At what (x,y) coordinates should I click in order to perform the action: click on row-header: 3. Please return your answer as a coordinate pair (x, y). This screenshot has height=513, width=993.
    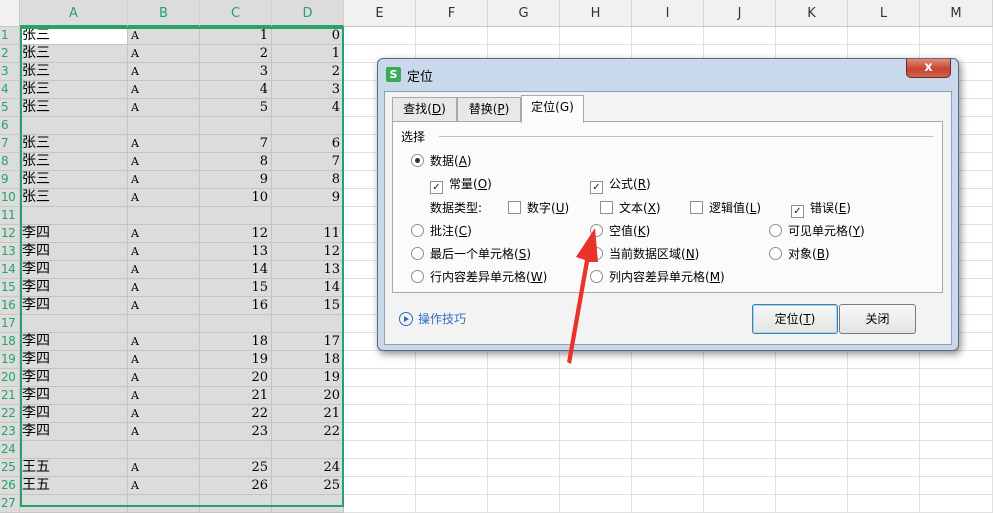
    Looking at the image, I should click on (10, 72).